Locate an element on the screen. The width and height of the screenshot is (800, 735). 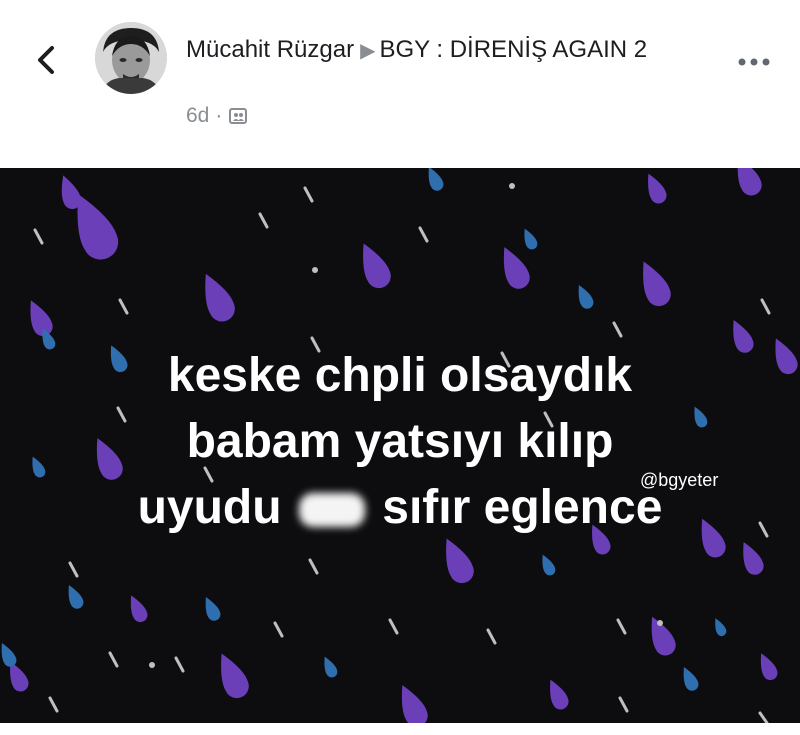
avatar is located at coordinates (131, 58).